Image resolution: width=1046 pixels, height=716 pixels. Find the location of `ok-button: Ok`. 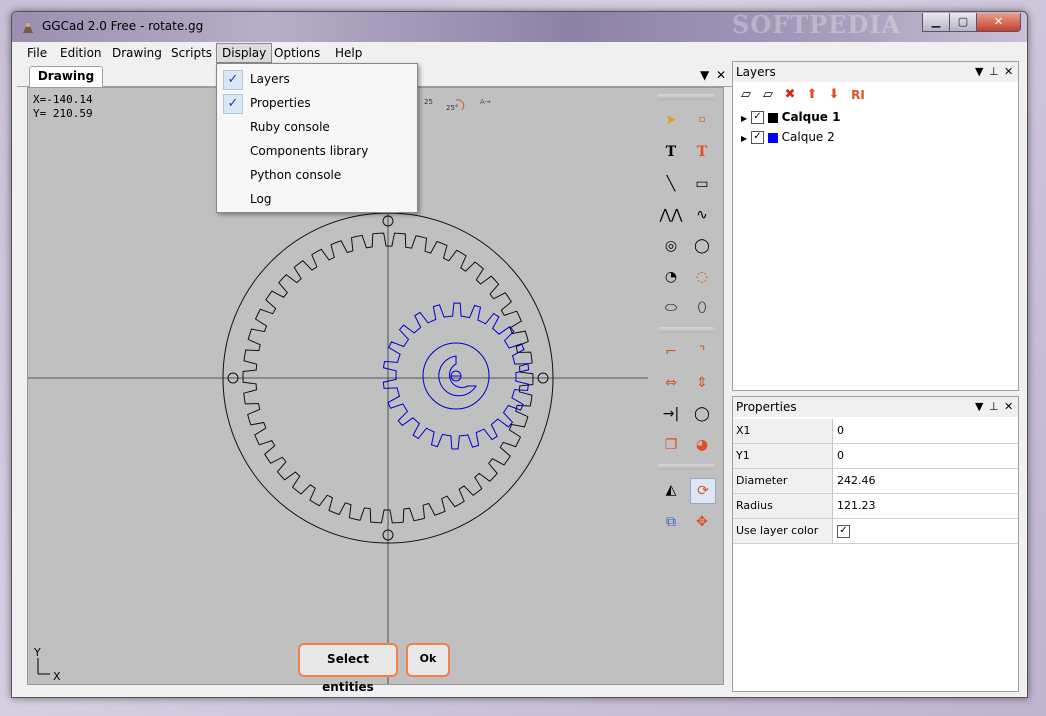

ok-button: Ok is located at coordinates (428, 660).